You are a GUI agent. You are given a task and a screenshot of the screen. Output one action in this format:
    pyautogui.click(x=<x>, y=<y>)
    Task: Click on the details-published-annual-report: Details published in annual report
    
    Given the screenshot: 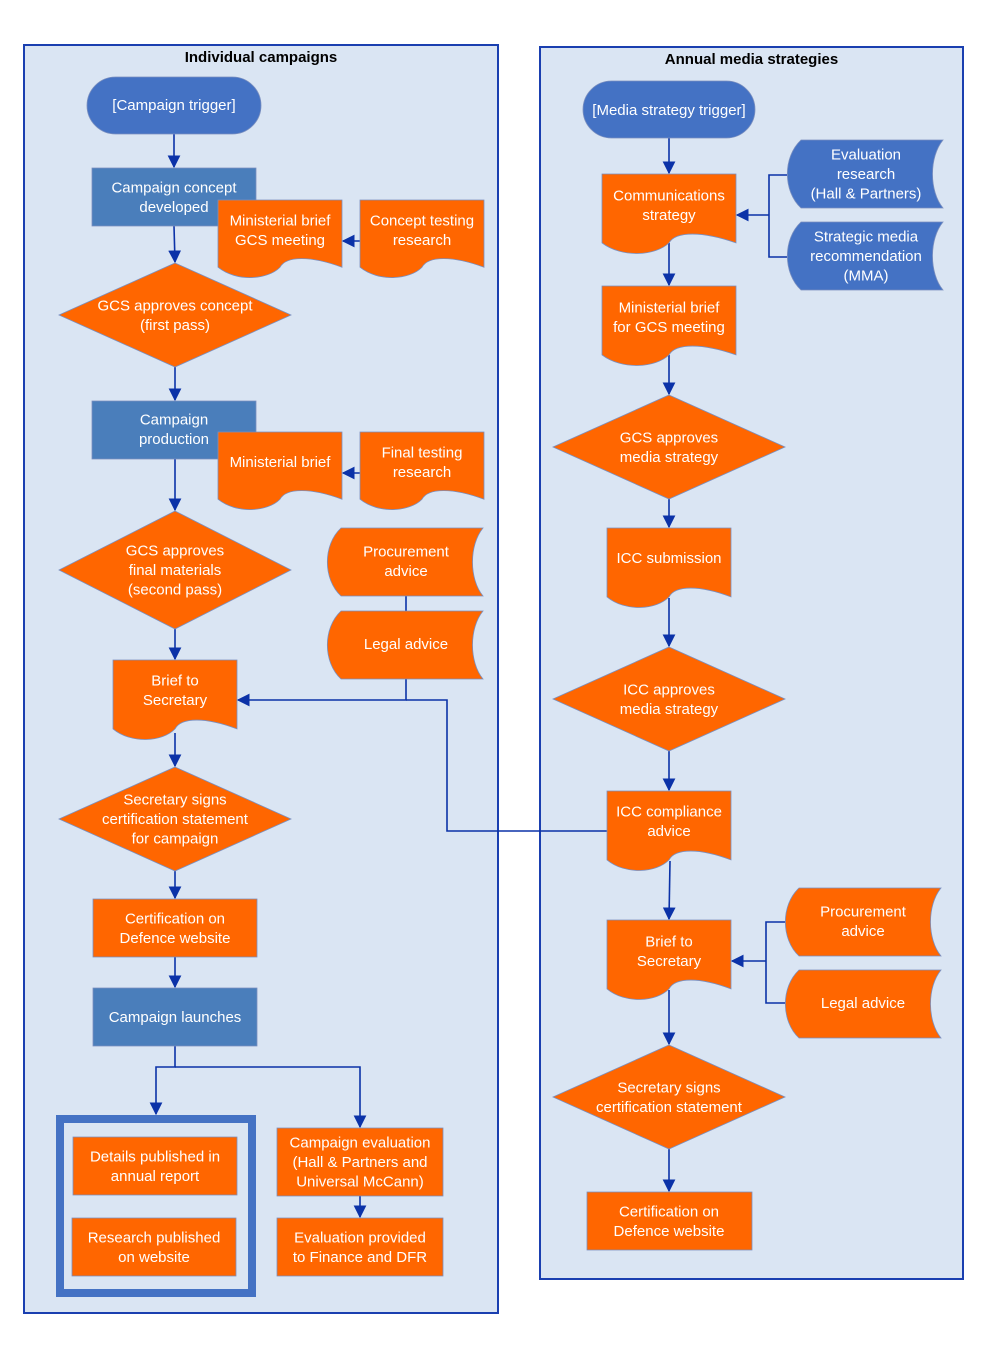 What is the action you would take?
    pyautogui.click(x=155, y=1166)
    